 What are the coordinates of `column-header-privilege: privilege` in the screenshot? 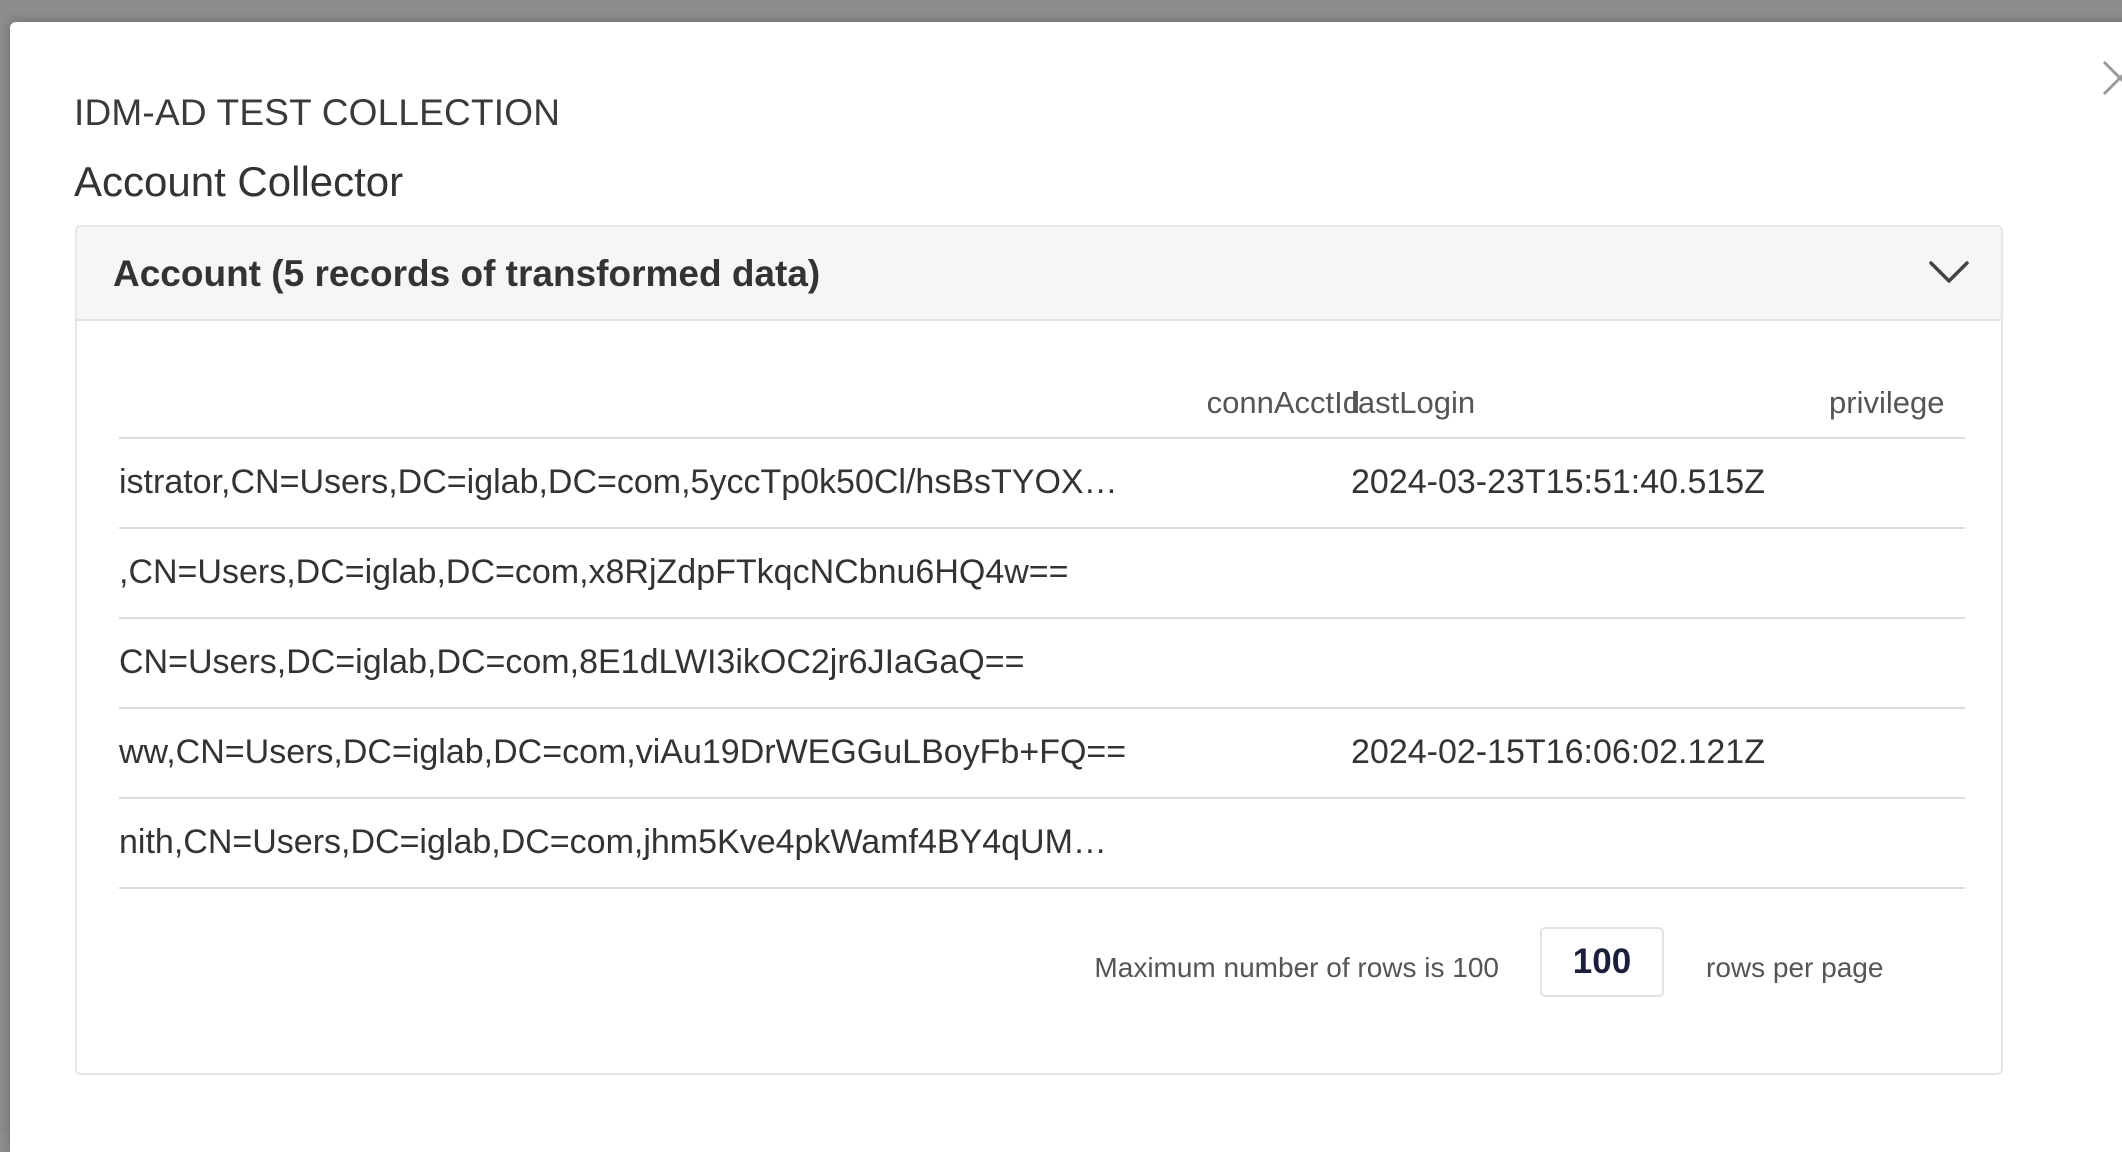 It's located at (1886, 403).